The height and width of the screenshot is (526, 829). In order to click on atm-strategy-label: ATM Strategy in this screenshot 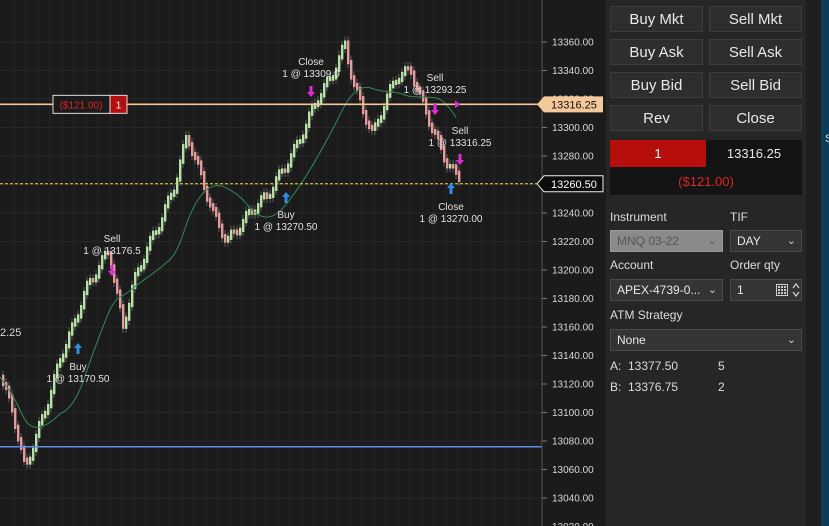, I will do `click(646, 315)`.